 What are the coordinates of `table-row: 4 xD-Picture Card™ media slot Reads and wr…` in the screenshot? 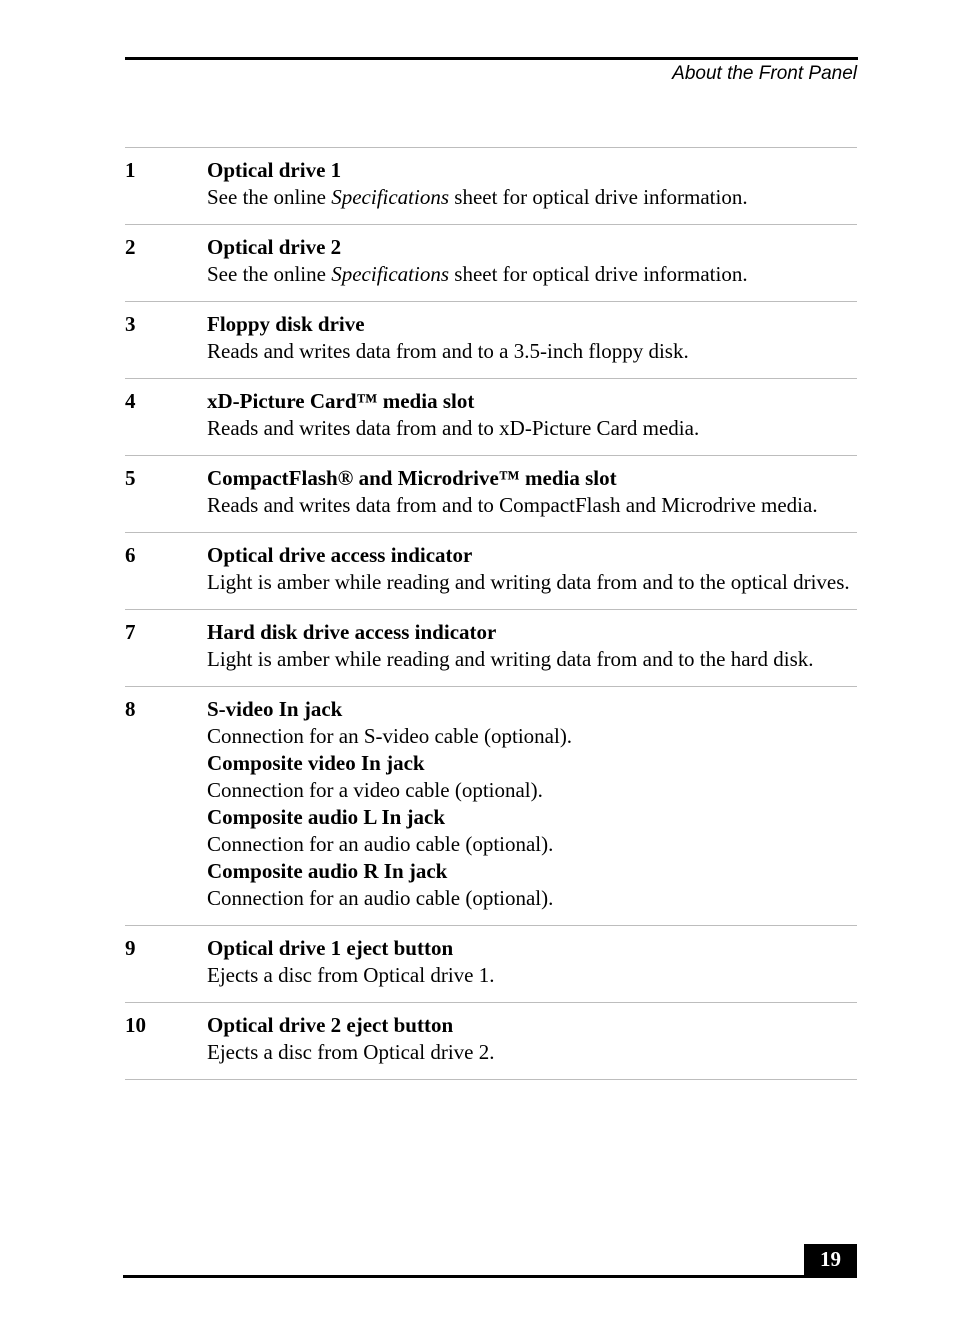 It's located at (491, 416).